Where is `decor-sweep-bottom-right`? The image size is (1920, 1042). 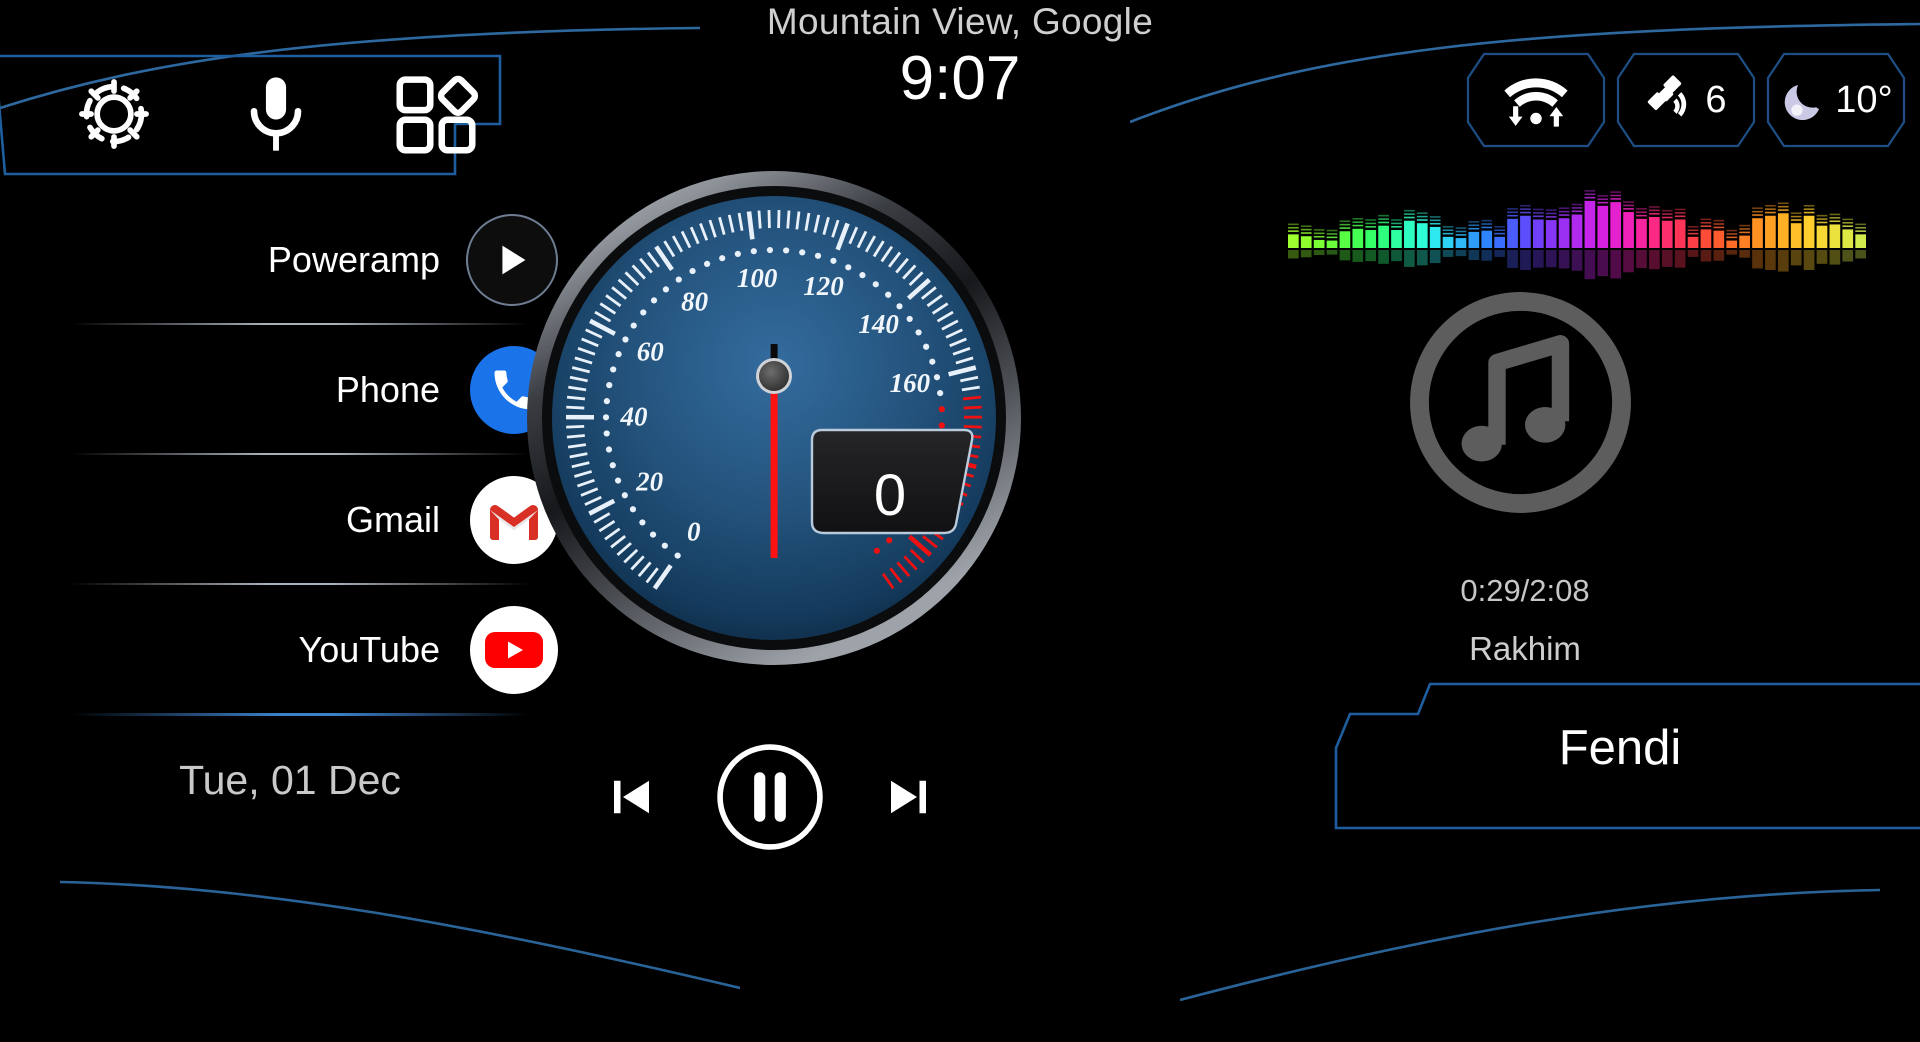 decor-sweep-bottom-right is located at coordinates (1530, 945).